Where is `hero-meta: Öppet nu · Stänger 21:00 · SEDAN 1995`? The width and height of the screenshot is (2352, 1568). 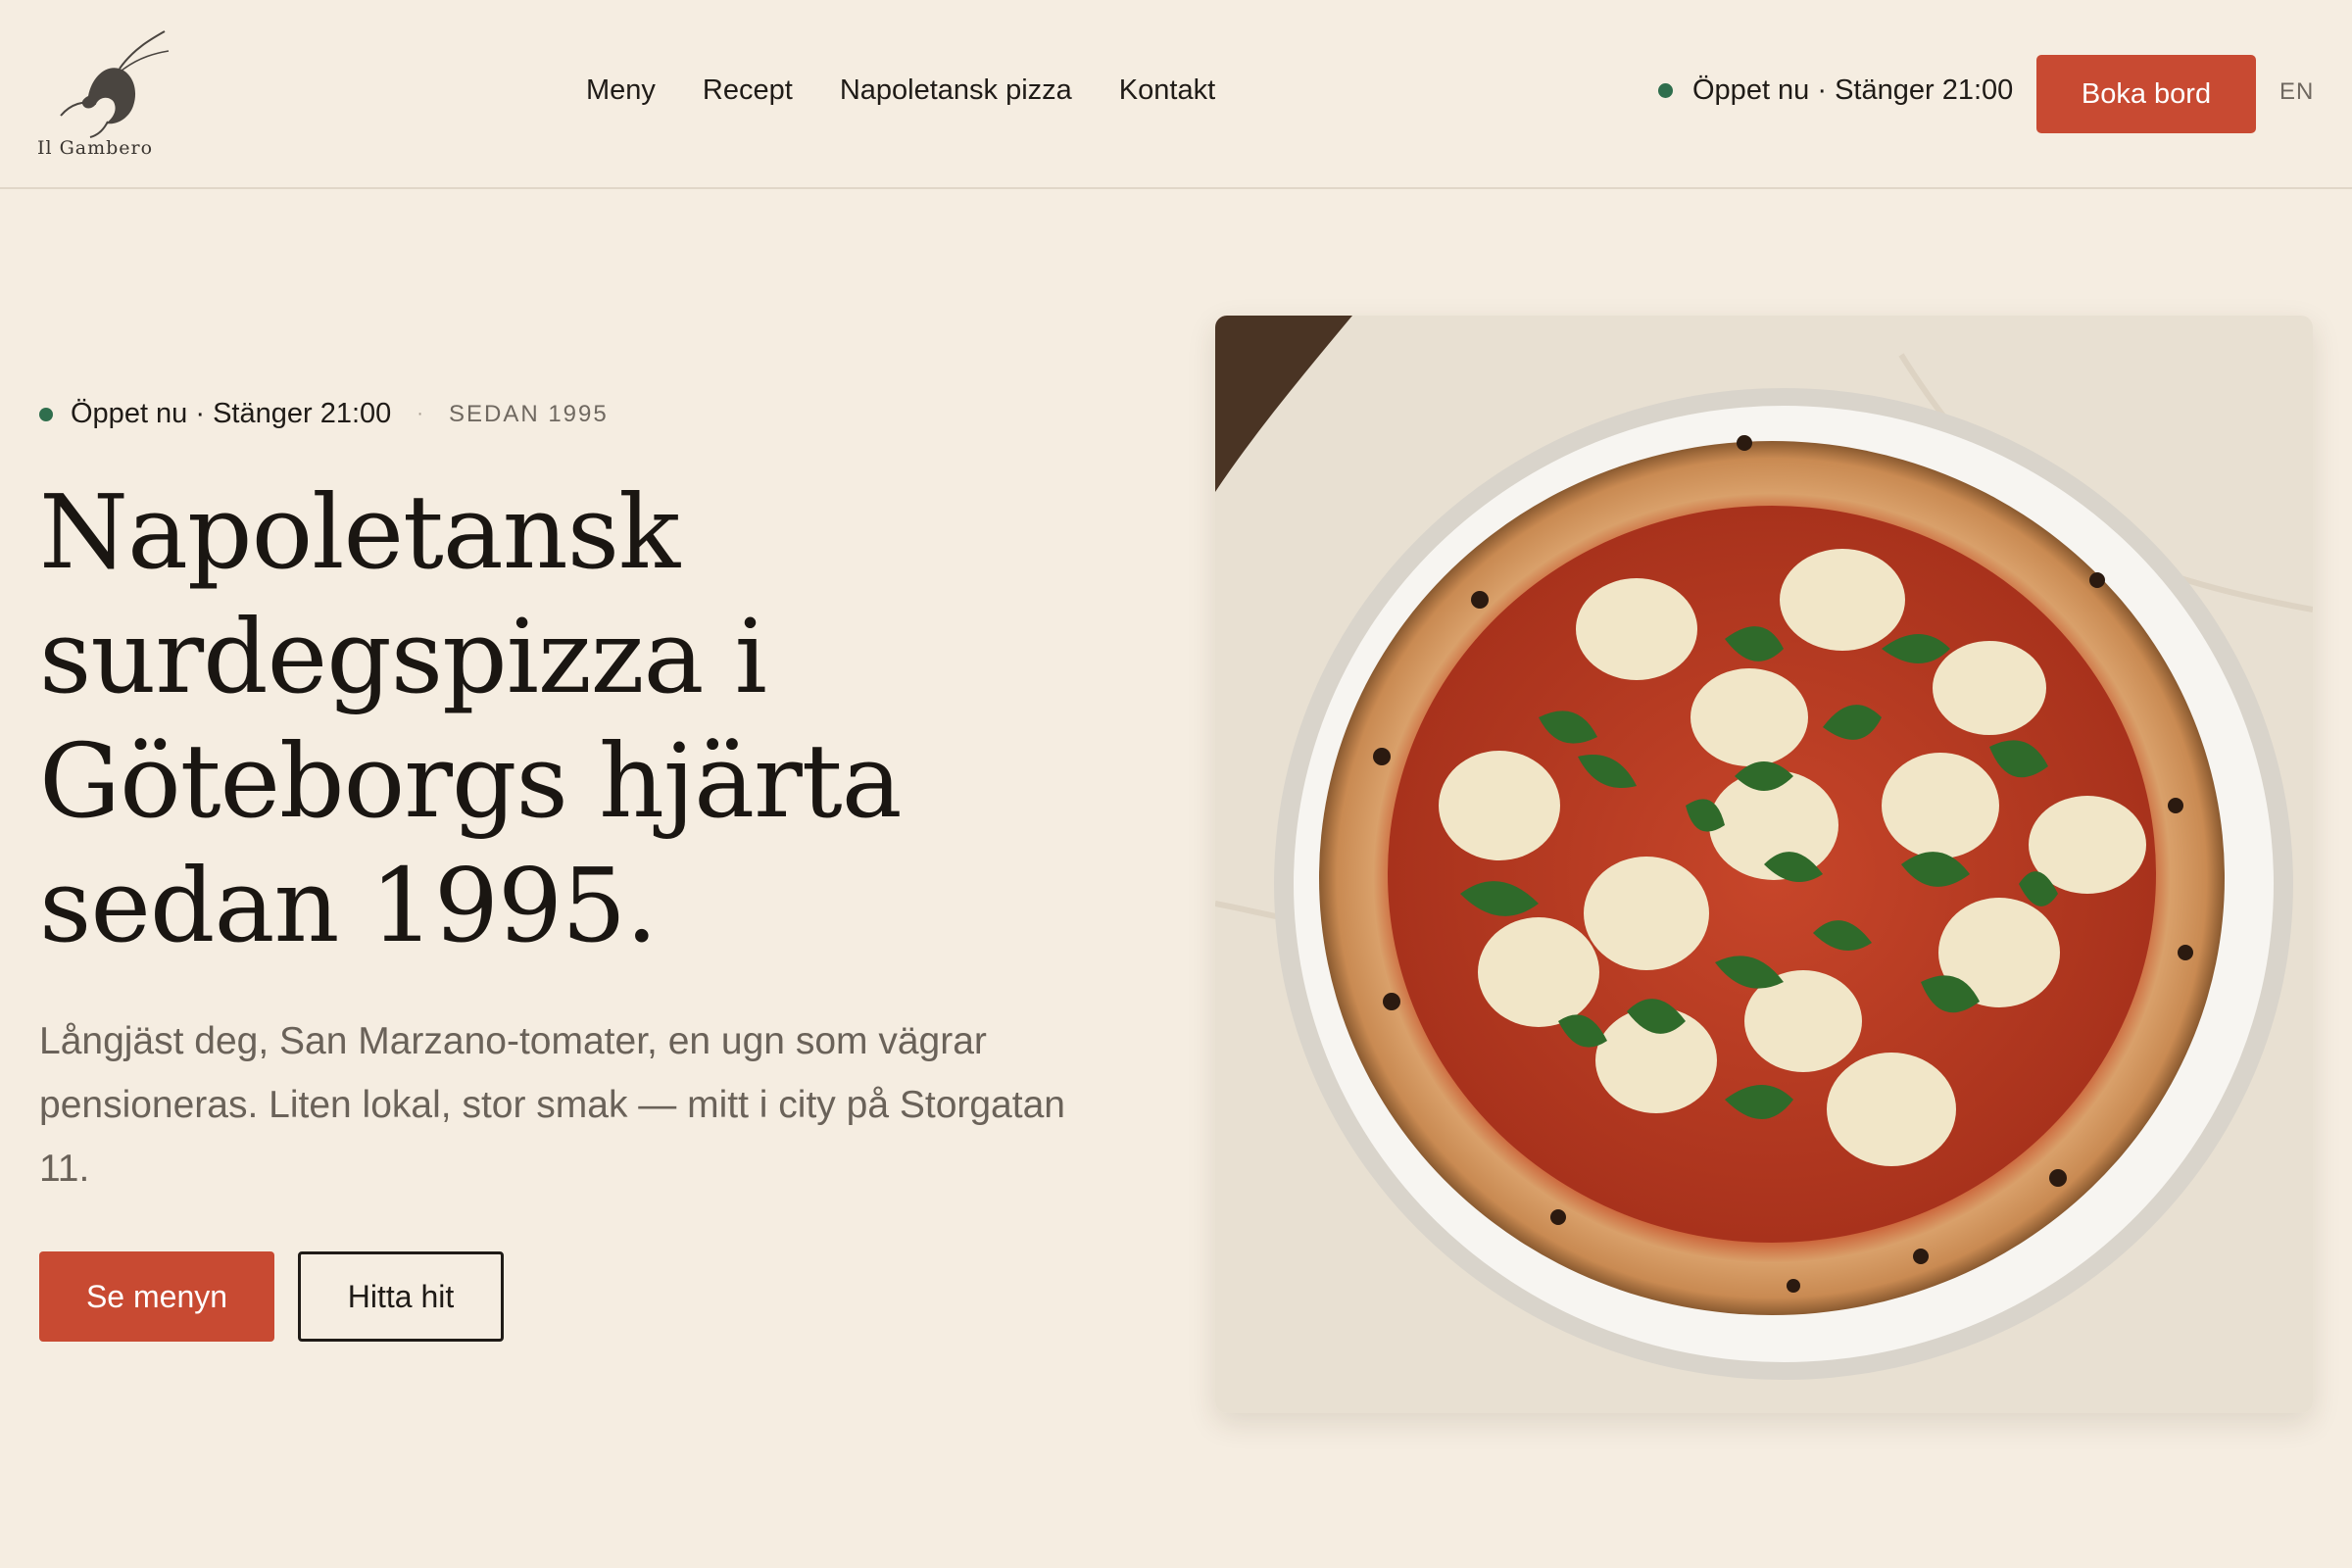
hero-meta: Öppet nu · Stänger 21:00 · SEDAN 1995 is located at coordinates (324, 414).